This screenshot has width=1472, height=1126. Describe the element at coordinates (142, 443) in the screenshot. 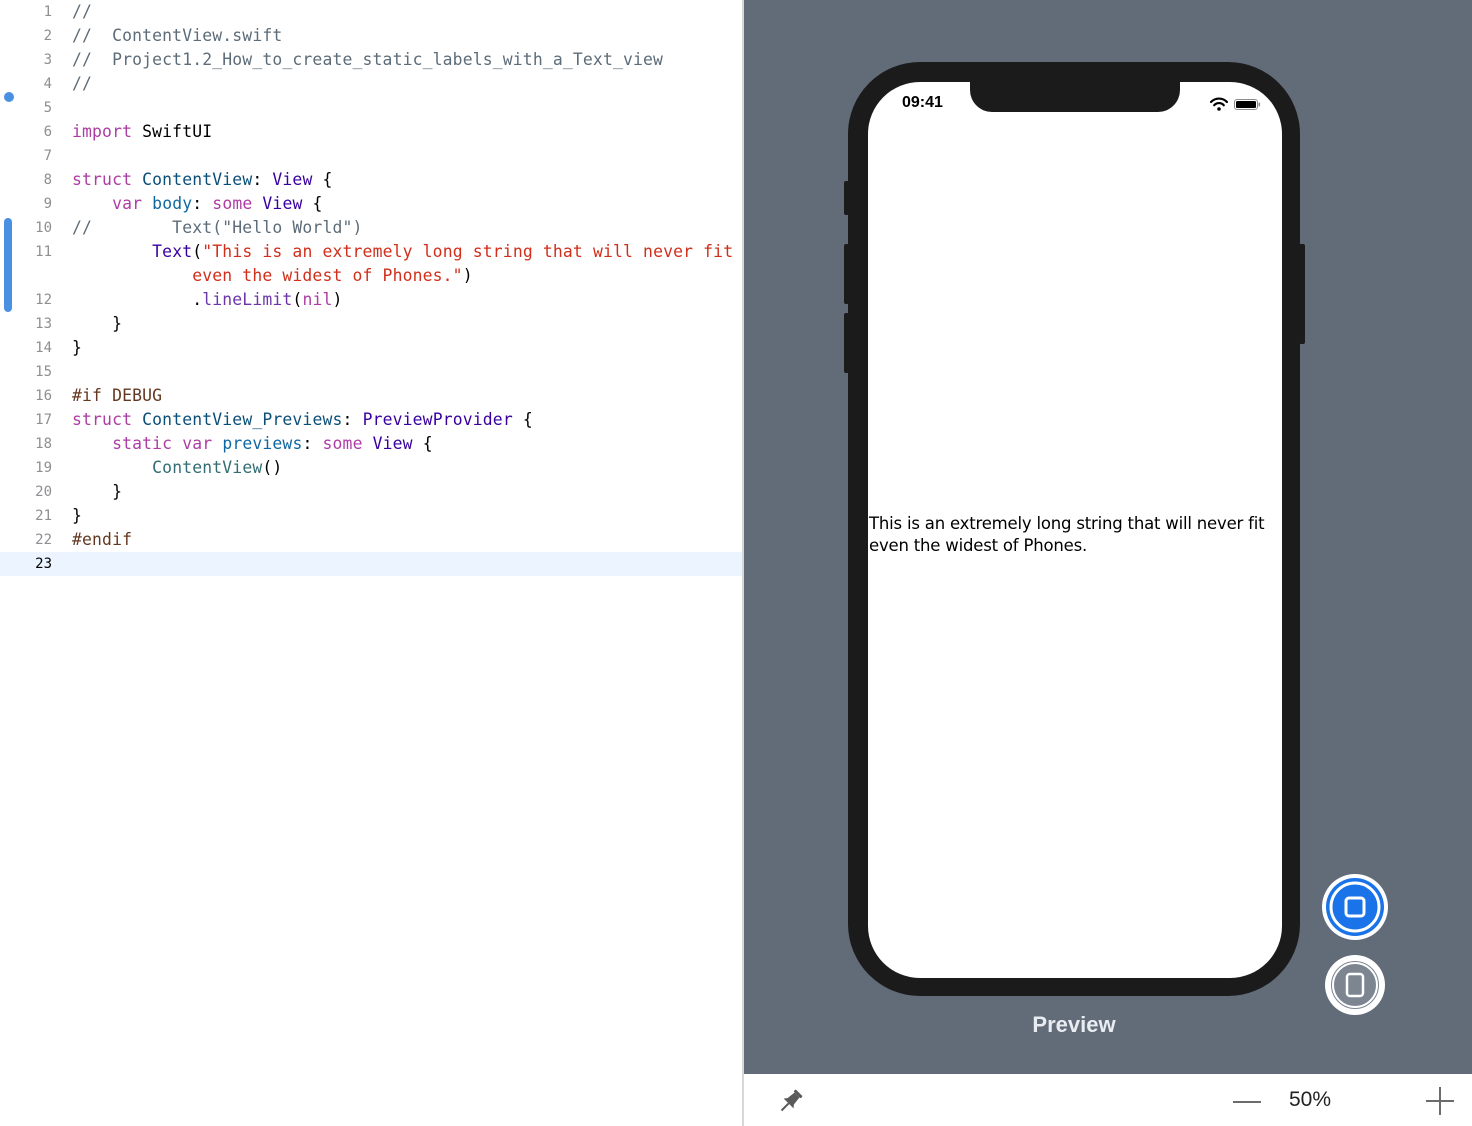

I see `code-token: static` at that location.